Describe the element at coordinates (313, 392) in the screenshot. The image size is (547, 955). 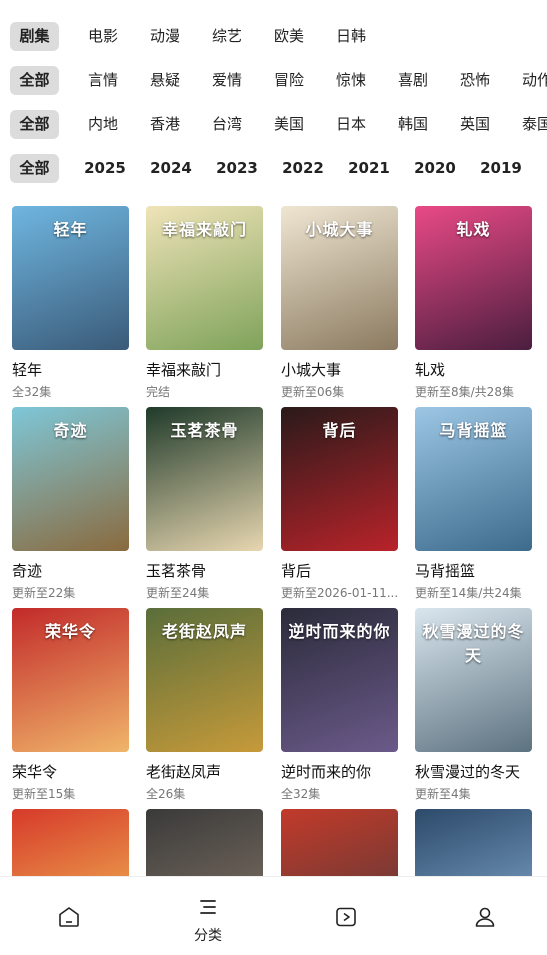
I see `show-episode-status: 更新至06集` at that location.